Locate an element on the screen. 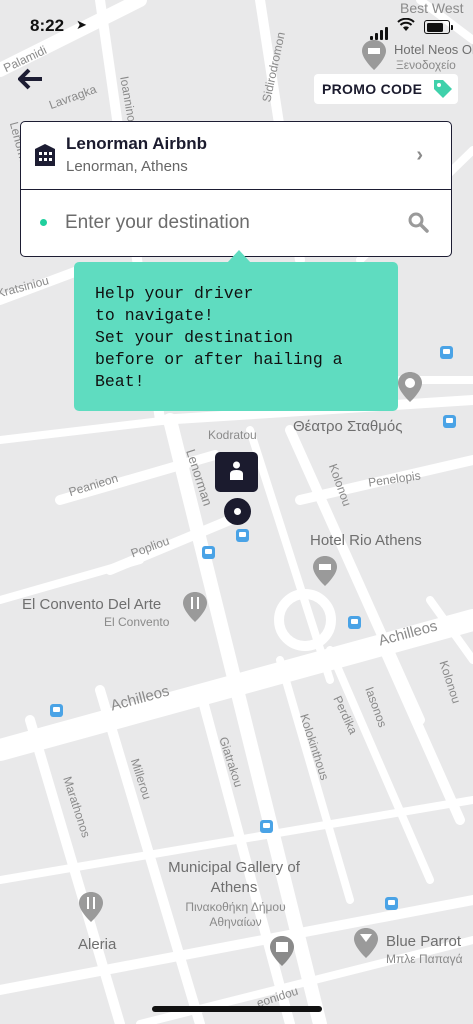  building-icon is located at coordinates (45, 155).